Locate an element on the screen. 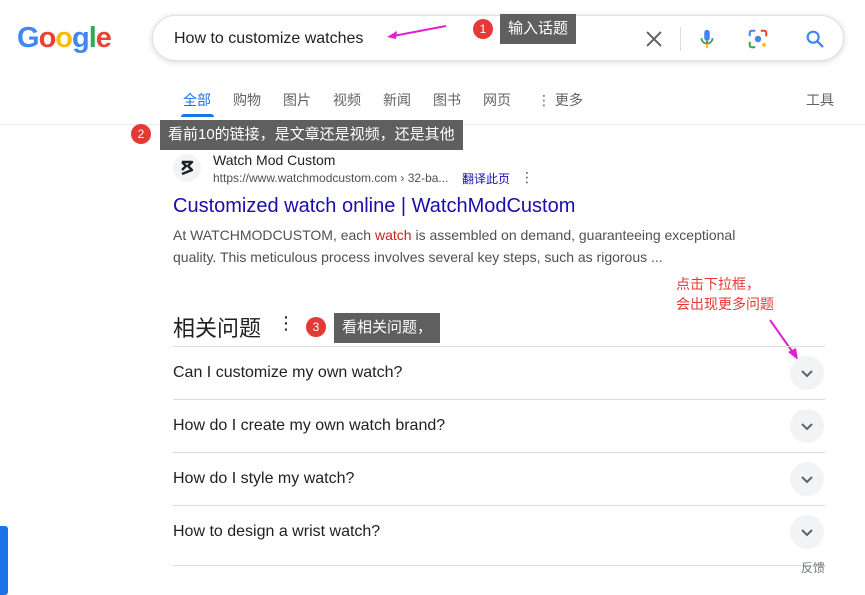  paa-question: Can I customize my own watch? is located at coordinates (287, 373).